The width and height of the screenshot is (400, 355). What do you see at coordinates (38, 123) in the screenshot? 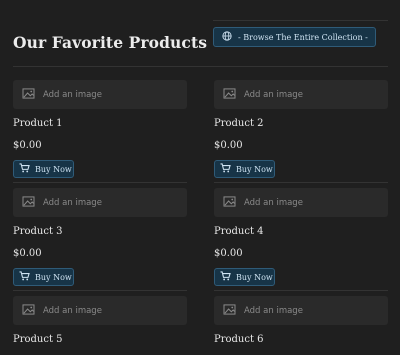
I see `product-name: Product 1` at bounding box center [38, 123].